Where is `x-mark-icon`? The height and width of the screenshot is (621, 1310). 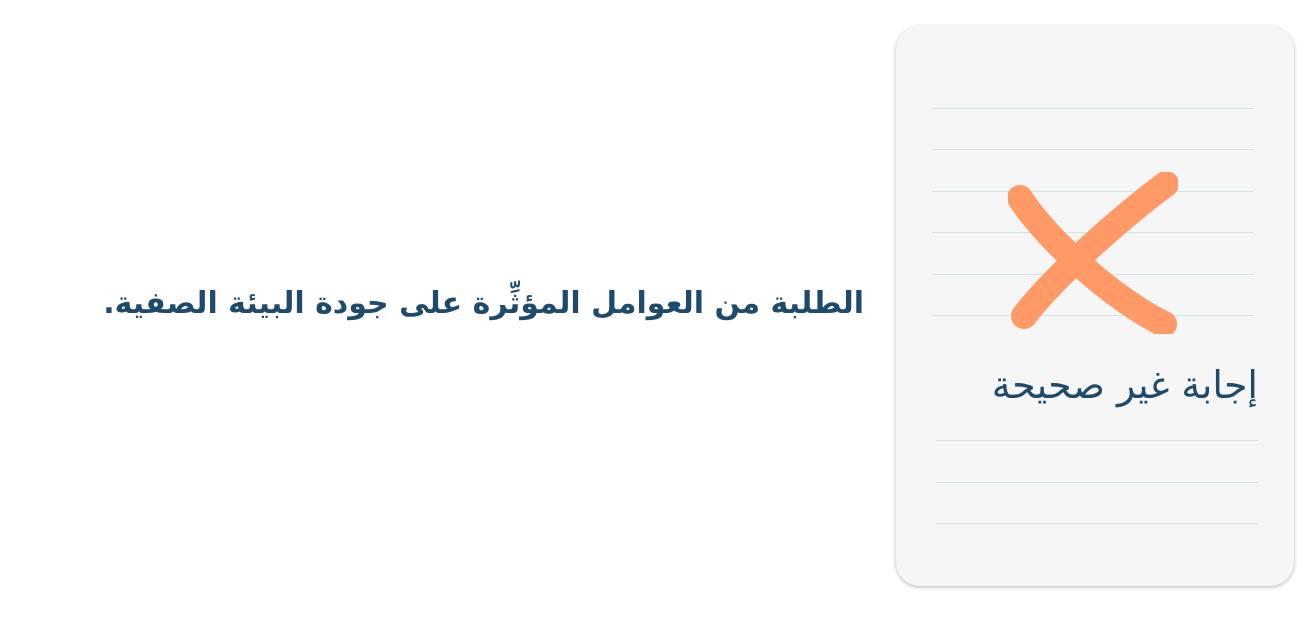
x-mark-icon is located at coordinates (1093, 253).